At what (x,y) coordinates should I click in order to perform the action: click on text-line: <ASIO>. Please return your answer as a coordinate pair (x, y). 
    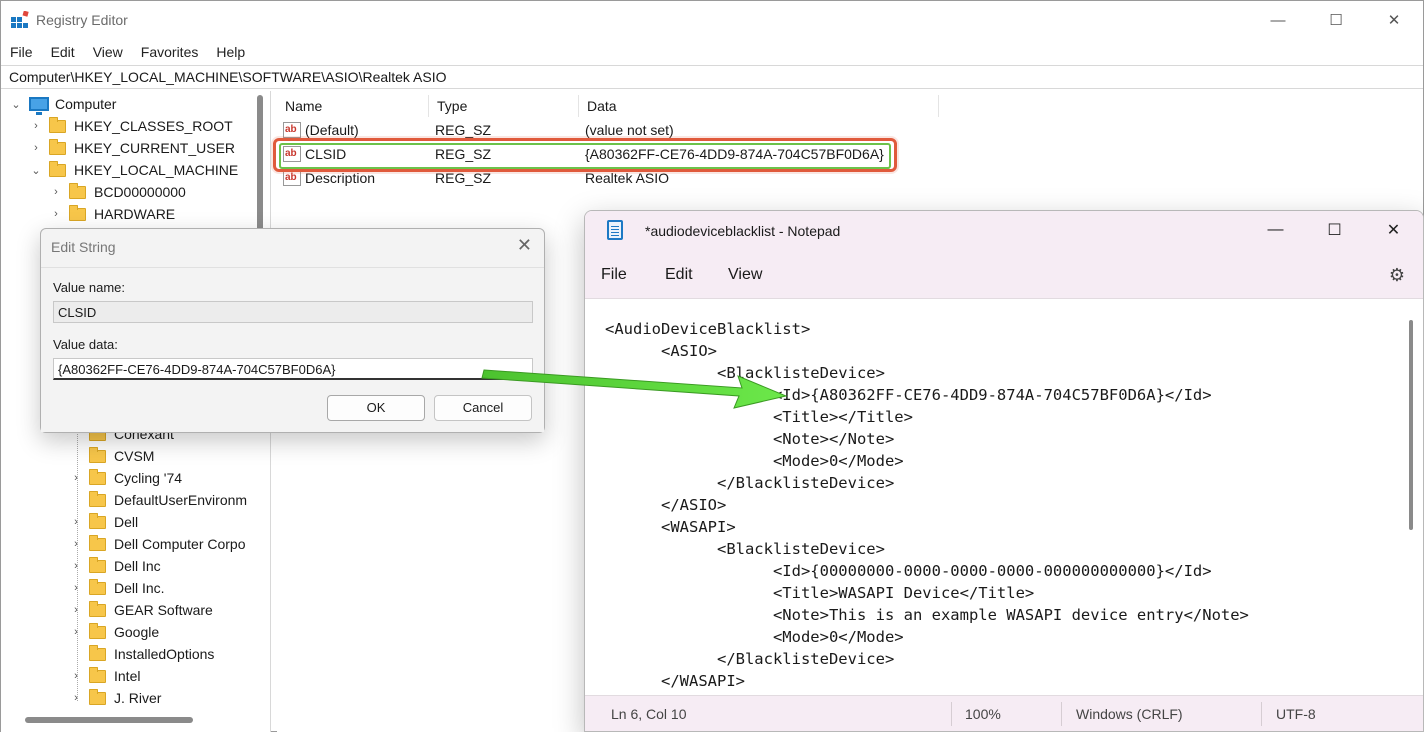
    Looking at the image, I should click on (661, 351).